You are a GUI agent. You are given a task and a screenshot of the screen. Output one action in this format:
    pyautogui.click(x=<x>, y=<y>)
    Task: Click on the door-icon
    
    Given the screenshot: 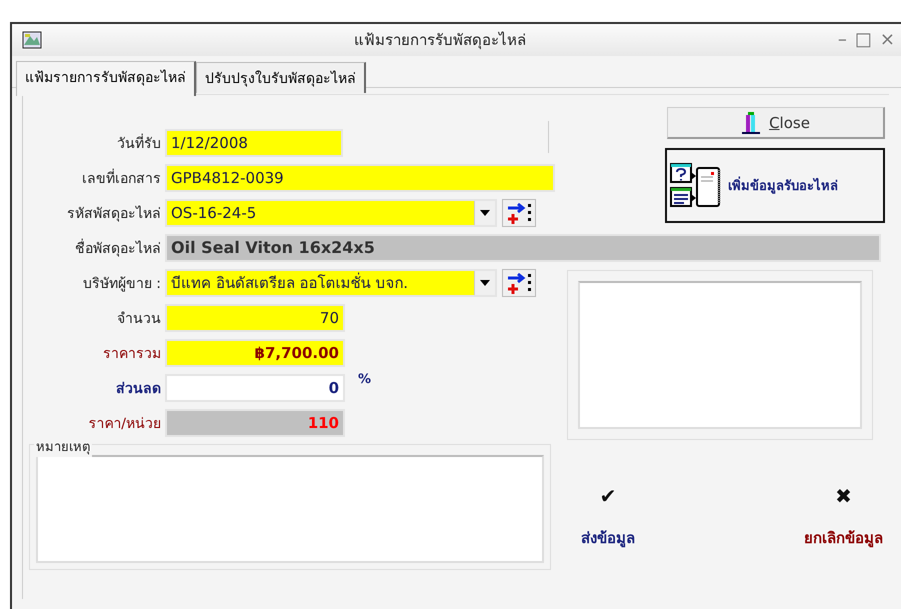 What is the action you would take?
    pyautogui.click(x=751, y=123)
    